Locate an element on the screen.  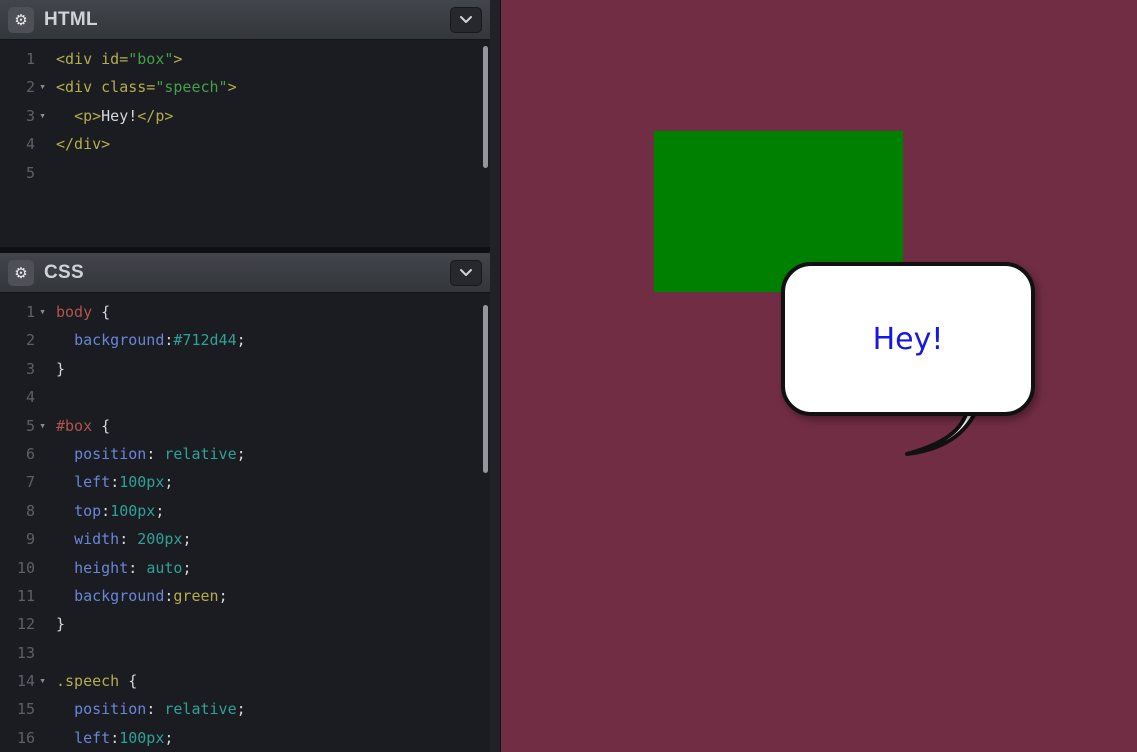
css-panel-title: CSS is located at coordinates (64, 272).